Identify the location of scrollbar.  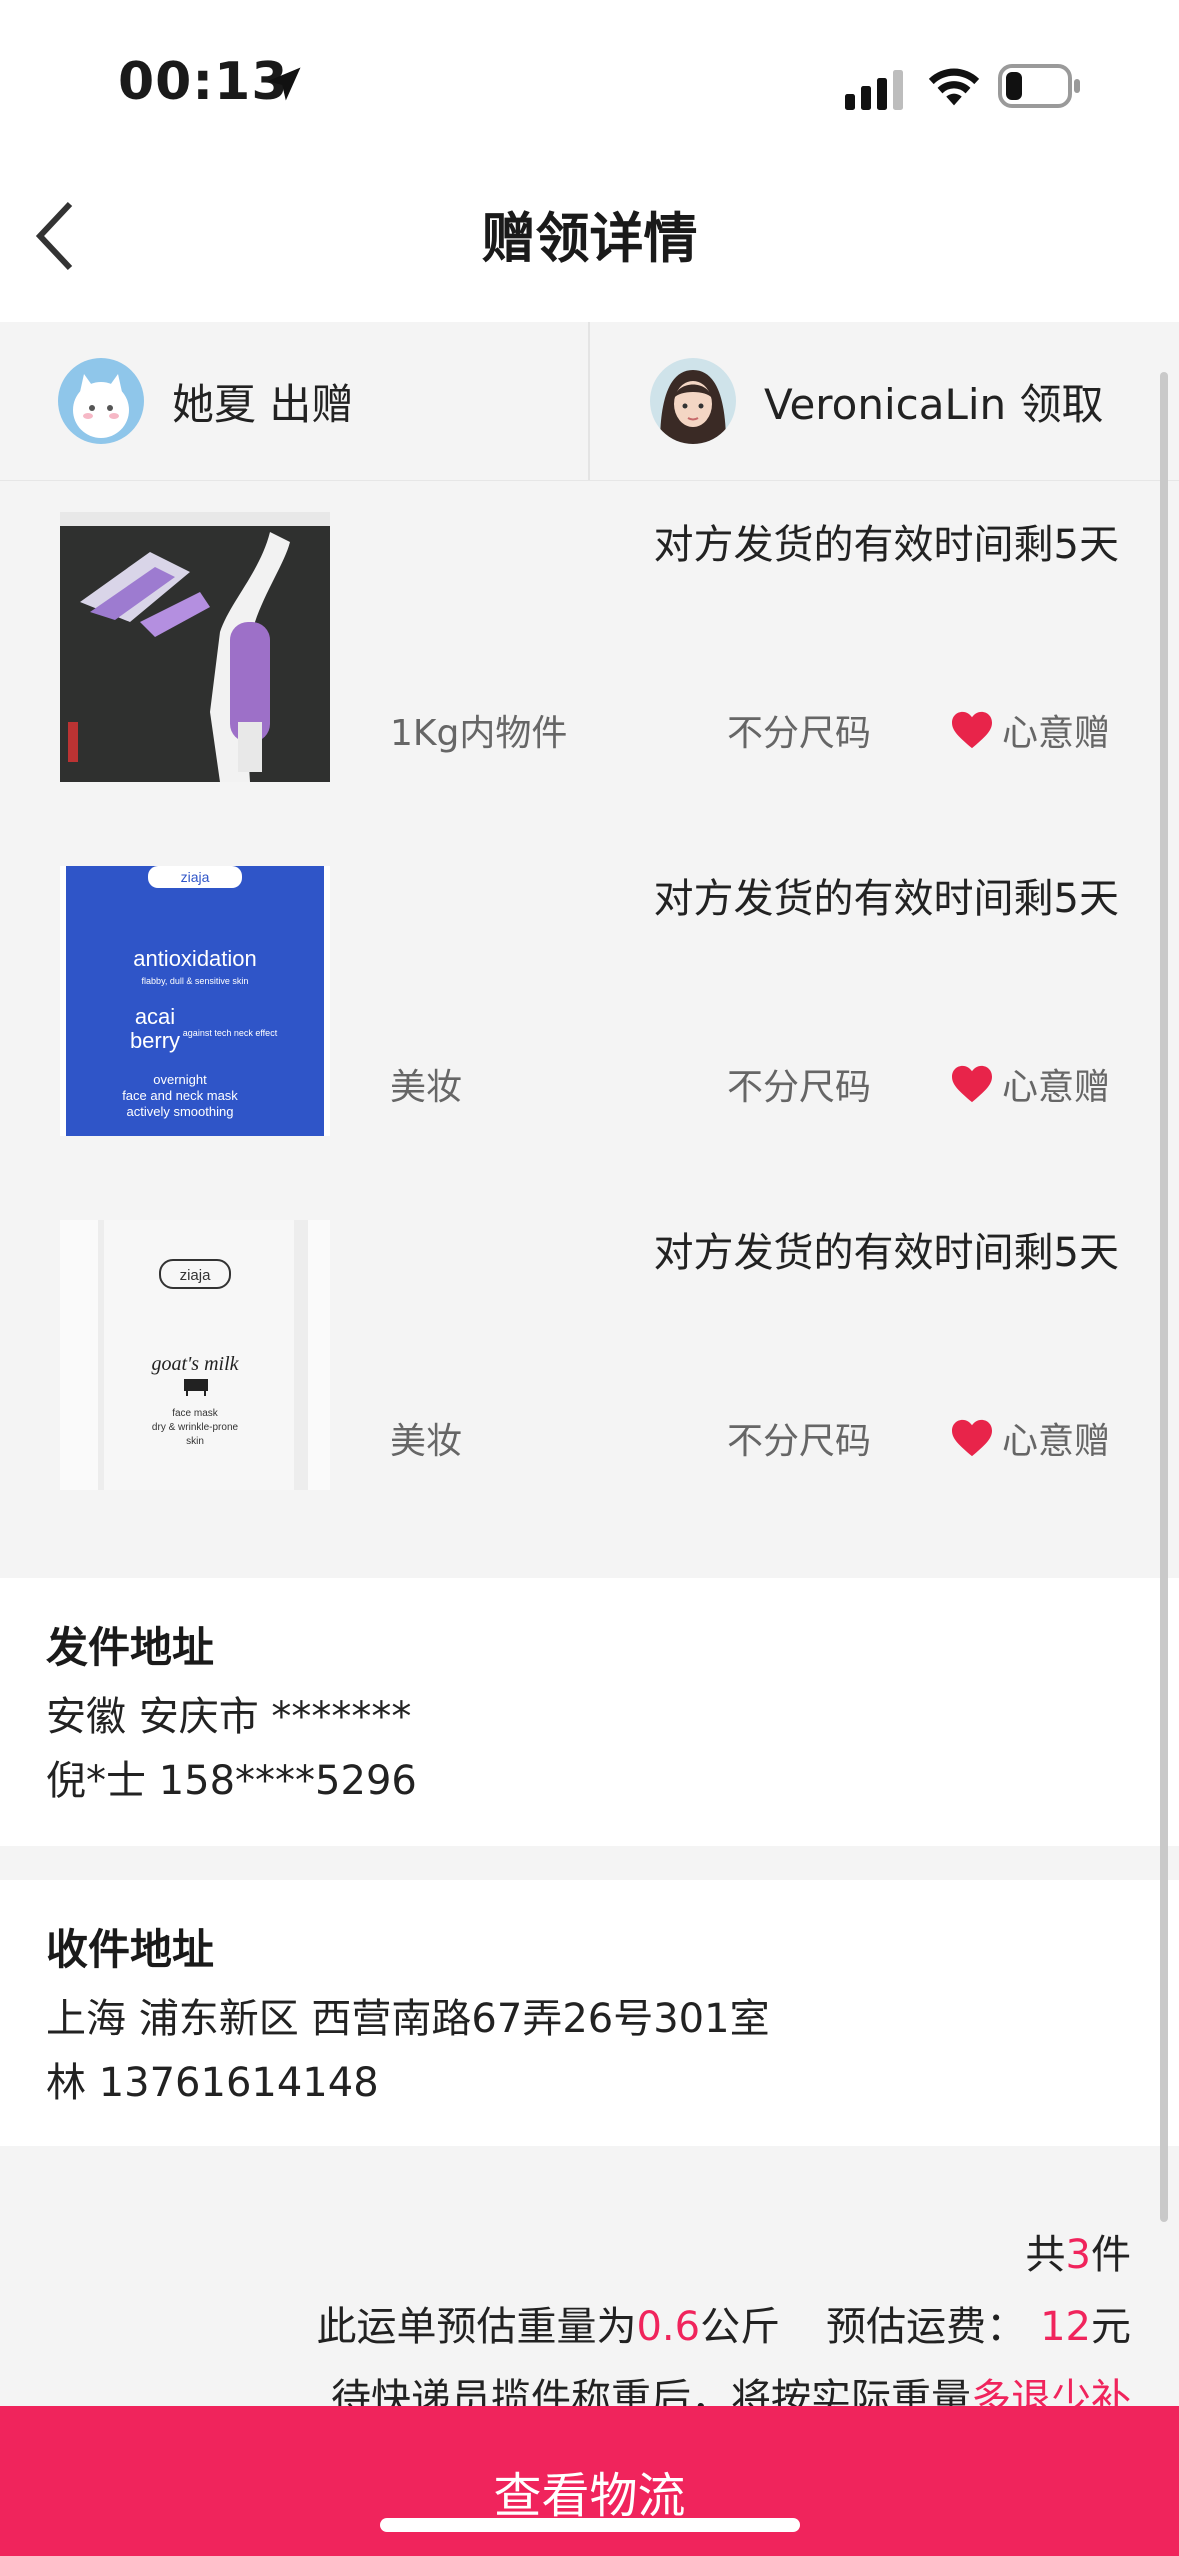
(1164, 1297).